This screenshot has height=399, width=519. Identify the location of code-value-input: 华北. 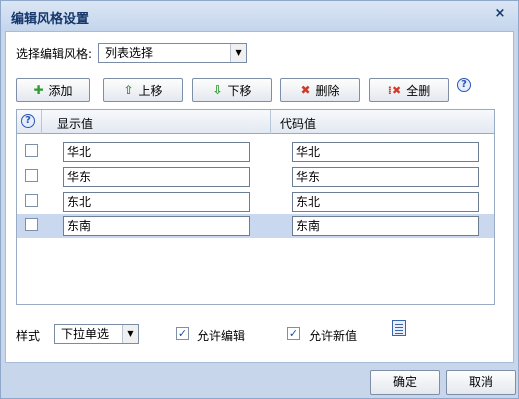
(385, 152).